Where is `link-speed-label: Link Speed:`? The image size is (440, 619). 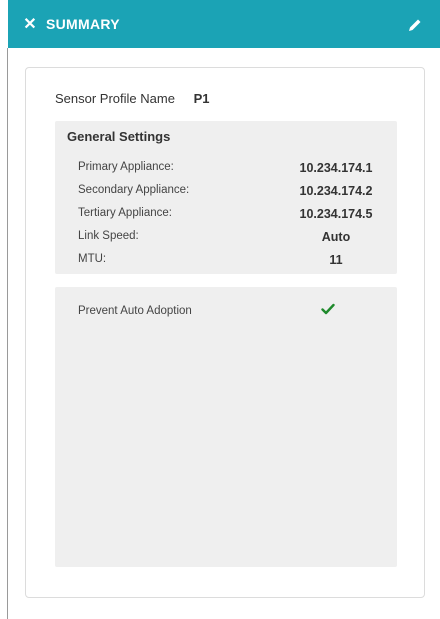 link-speed-label: Link Speed: is located at coordinates (108, 236).